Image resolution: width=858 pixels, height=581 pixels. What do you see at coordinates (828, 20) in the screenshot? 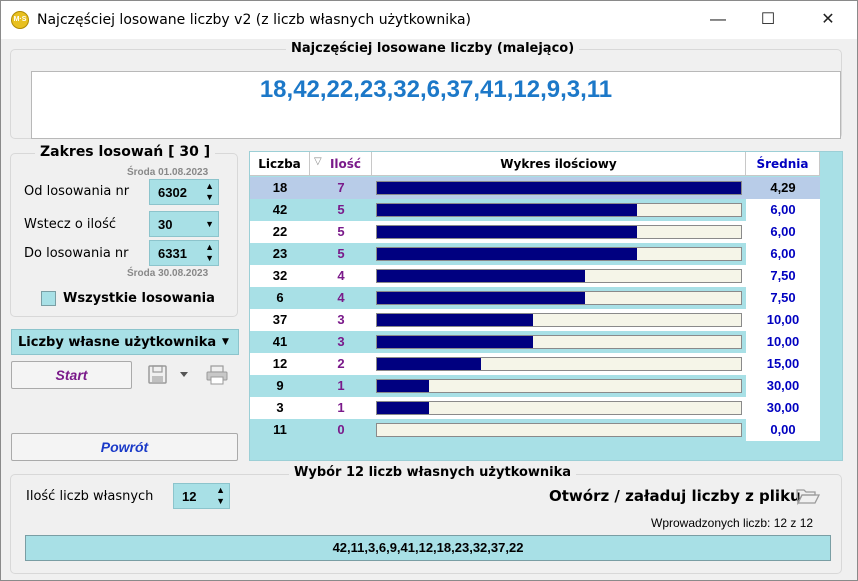
I see `close-button: ✕` at bounding box center [828, 20].